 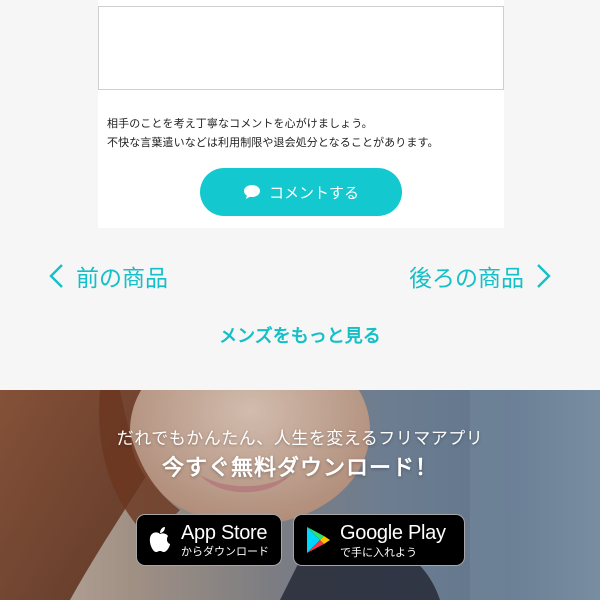 I want to click on app-store-button: App Store からダウンロード, so click(x=209, y=540).